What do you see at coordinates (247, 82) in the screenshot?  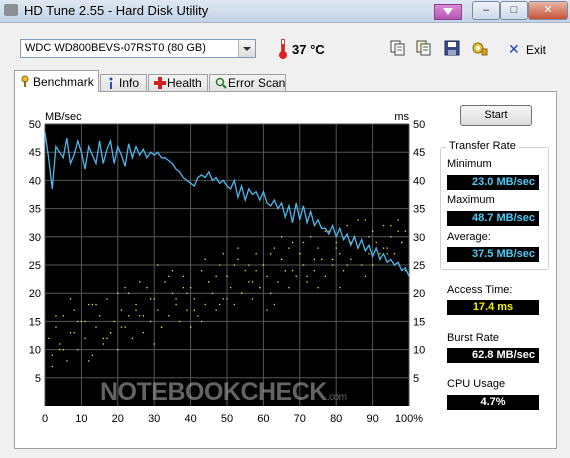 I see `tab-error-scan: Error Scan` at bounding box center [247, 82].